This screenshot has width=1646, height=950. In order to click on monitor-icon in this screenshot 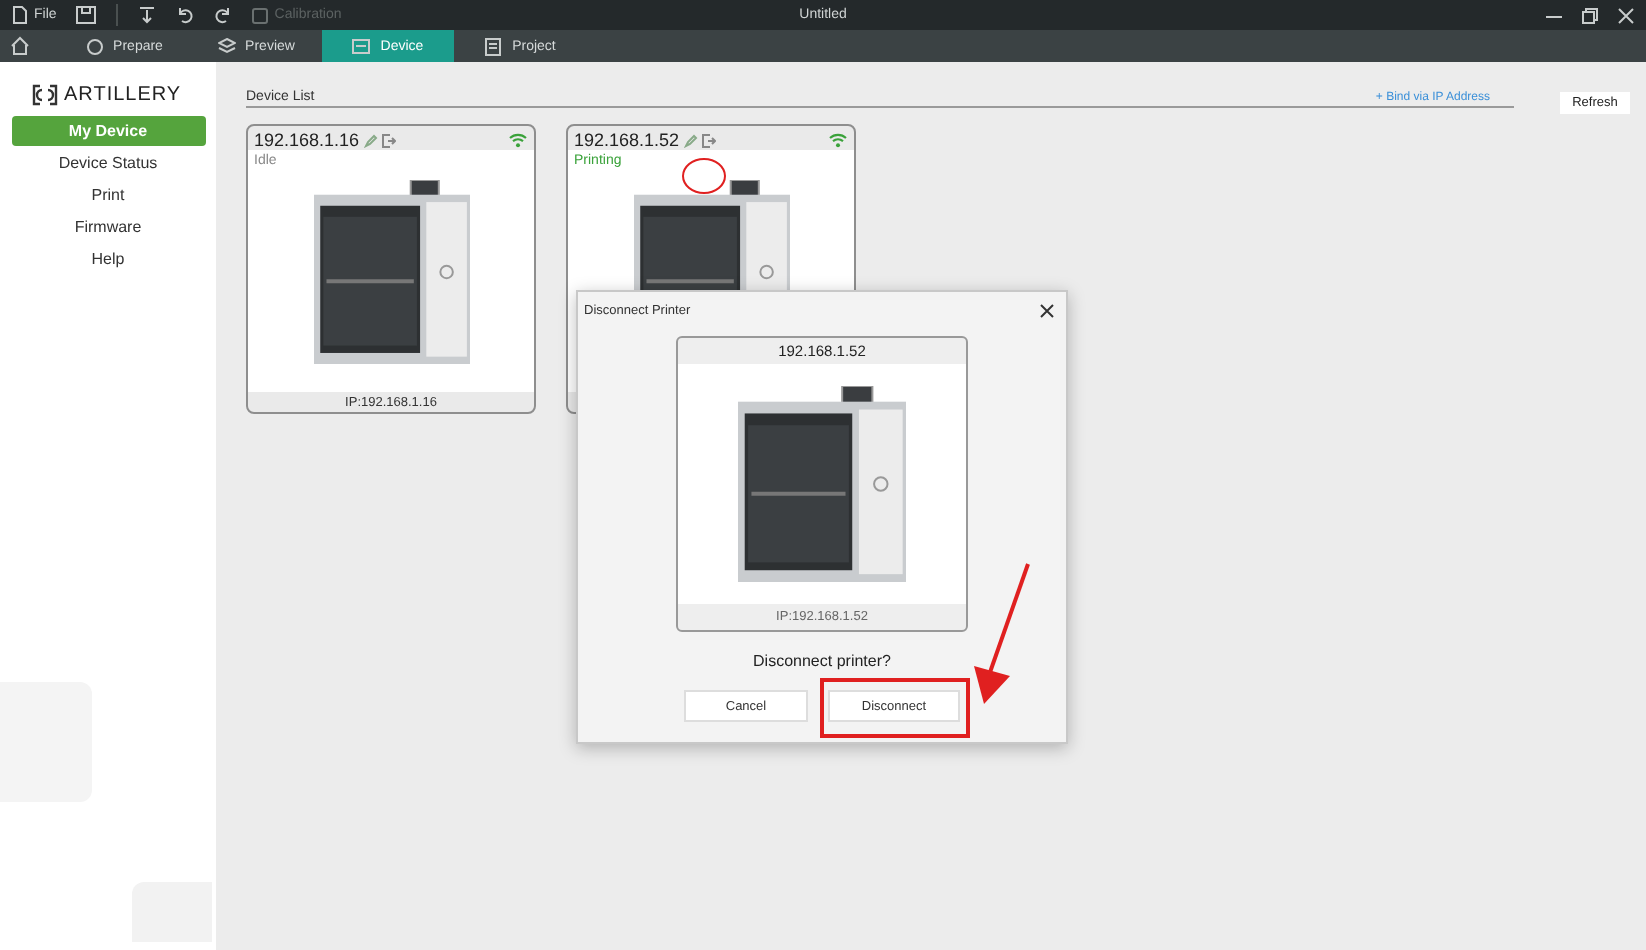, I will do `click(361, 46)`.